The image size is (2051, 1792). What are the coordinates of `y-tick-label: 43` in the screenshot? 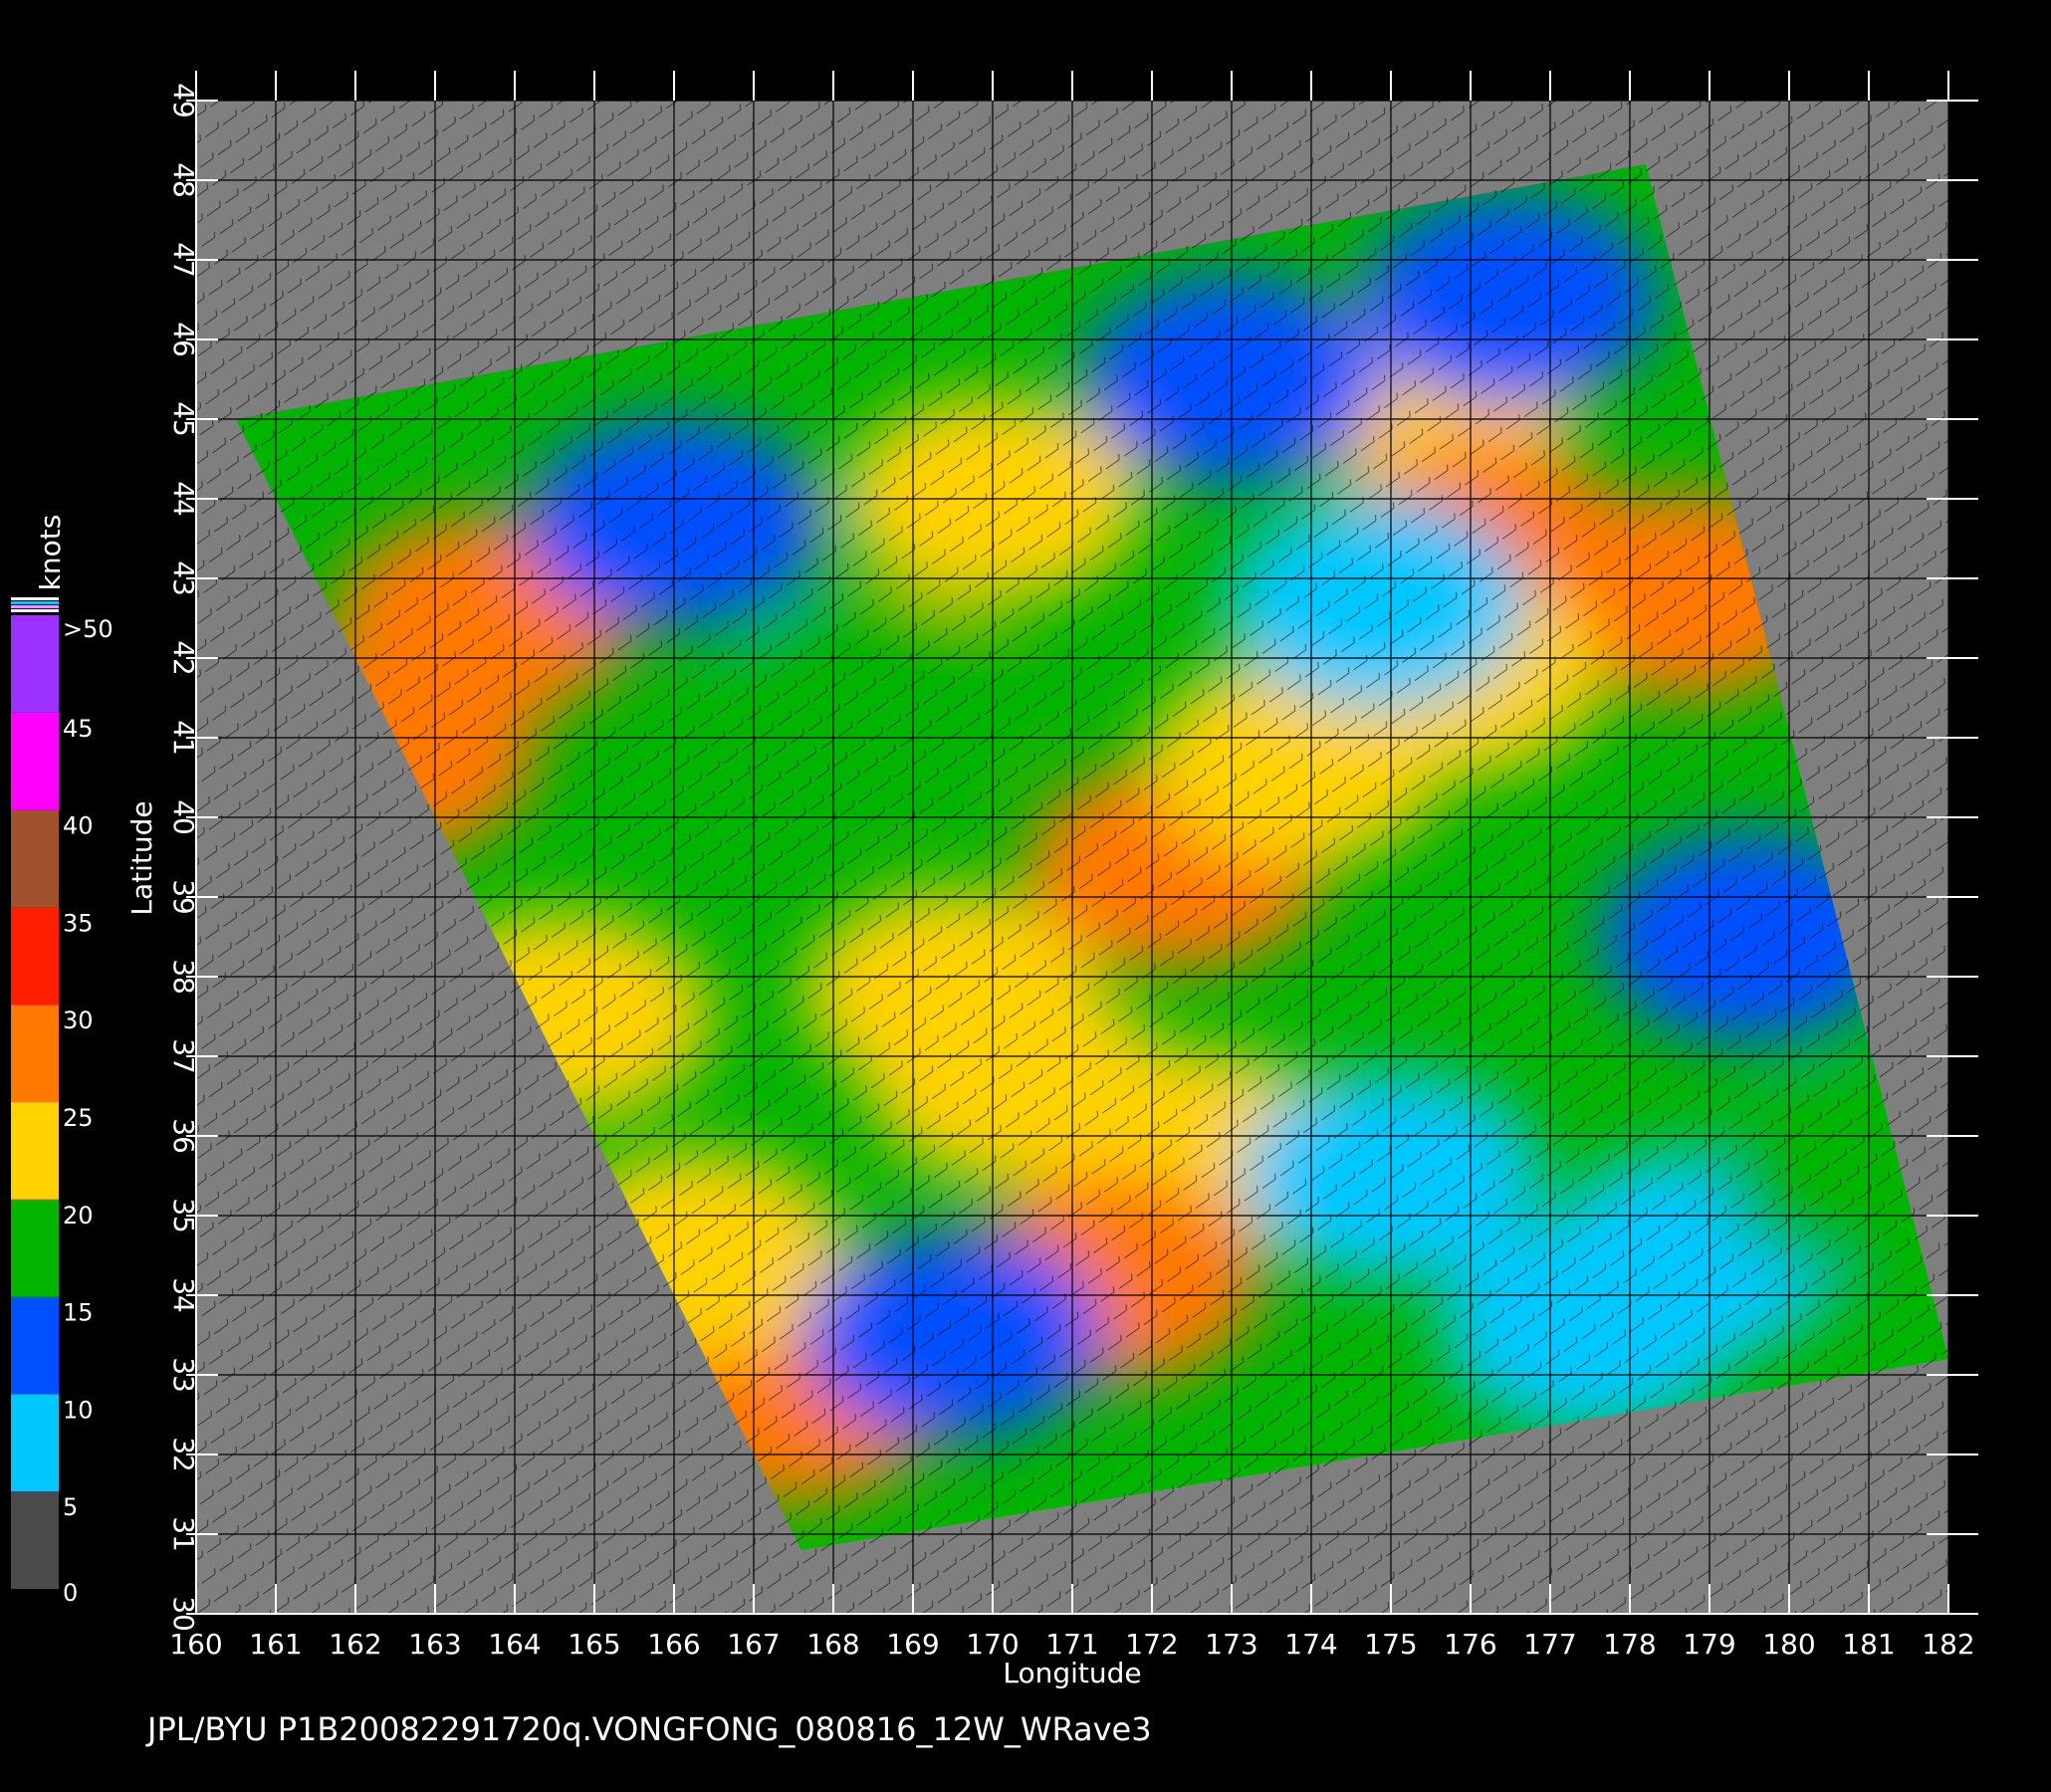 It's located at (183, 578).